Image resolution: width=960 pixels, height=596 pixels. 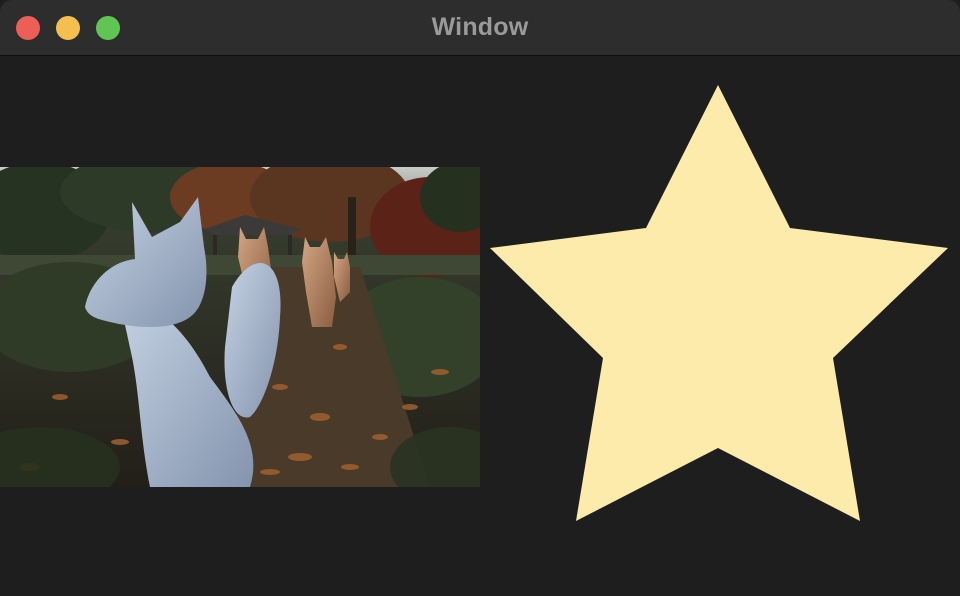 I want to click on window-title: Window, so click(x=480, y=27).